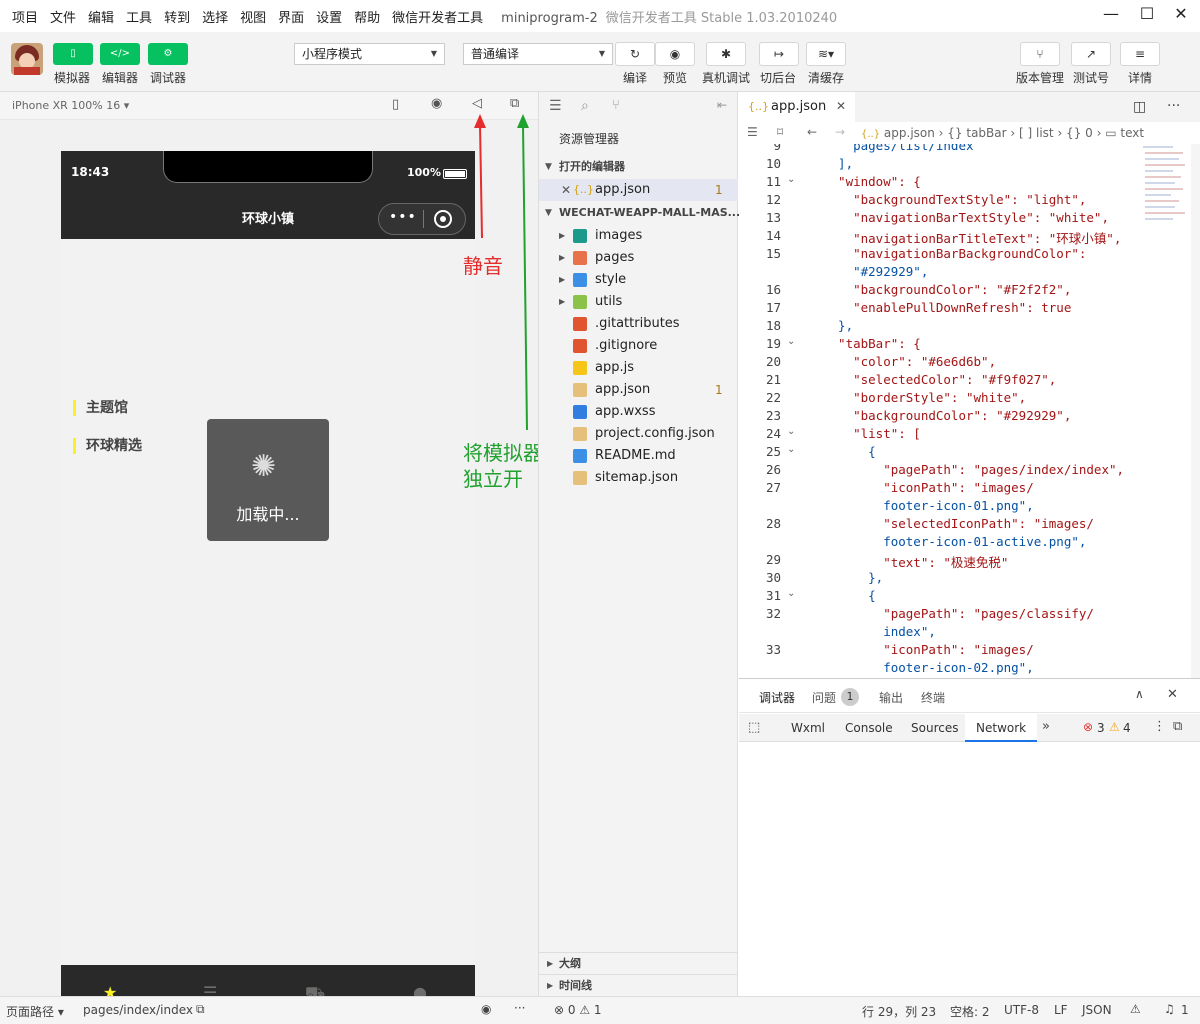  I want to click on tab-debugger: 调试器, so click(777, 697).